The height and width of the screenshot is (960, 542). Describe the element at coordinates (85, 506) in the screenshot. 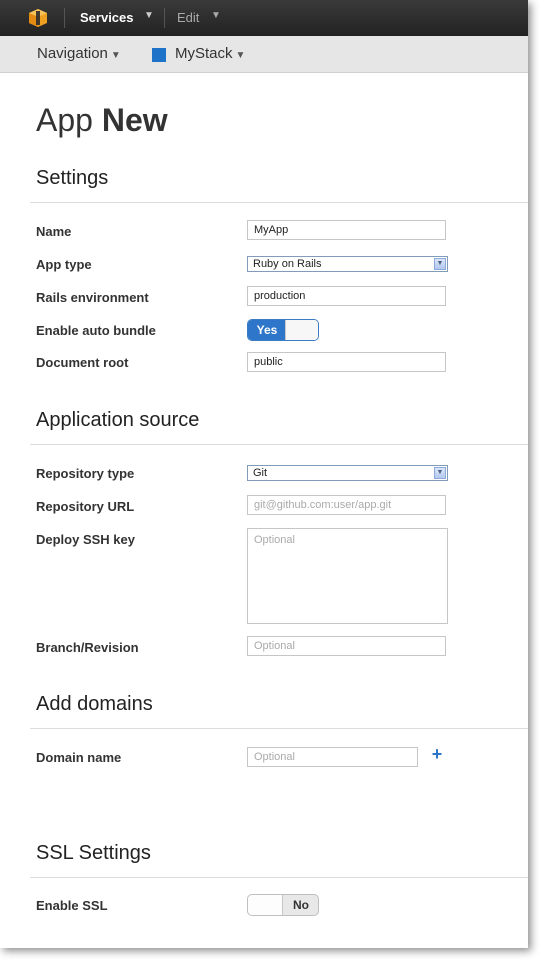

I see `repo-url-label: Repository URL` at that location.